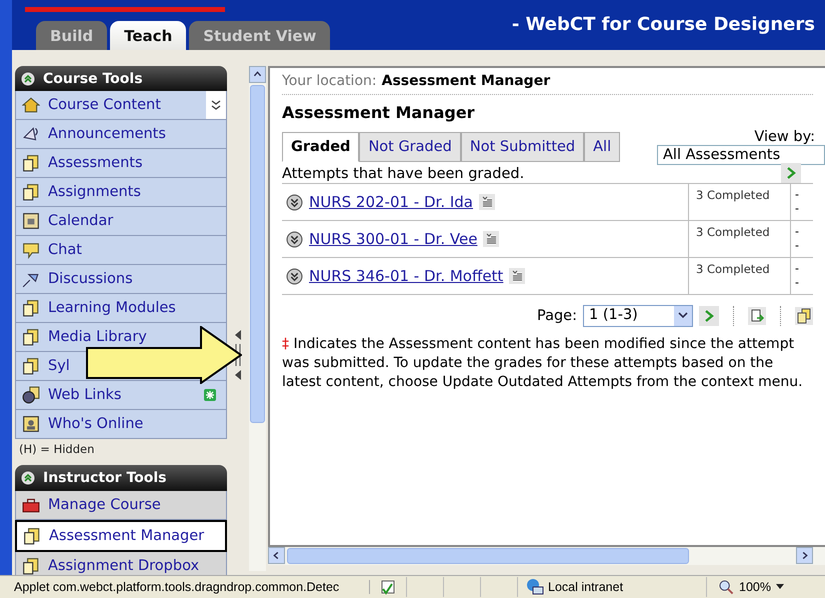 The width and height of the screenshot is (825, 598). What do you see at coordinates (104, 505) in the screenshot?
I see `tool-label: Manage Course` at bounding box center [104, 505].